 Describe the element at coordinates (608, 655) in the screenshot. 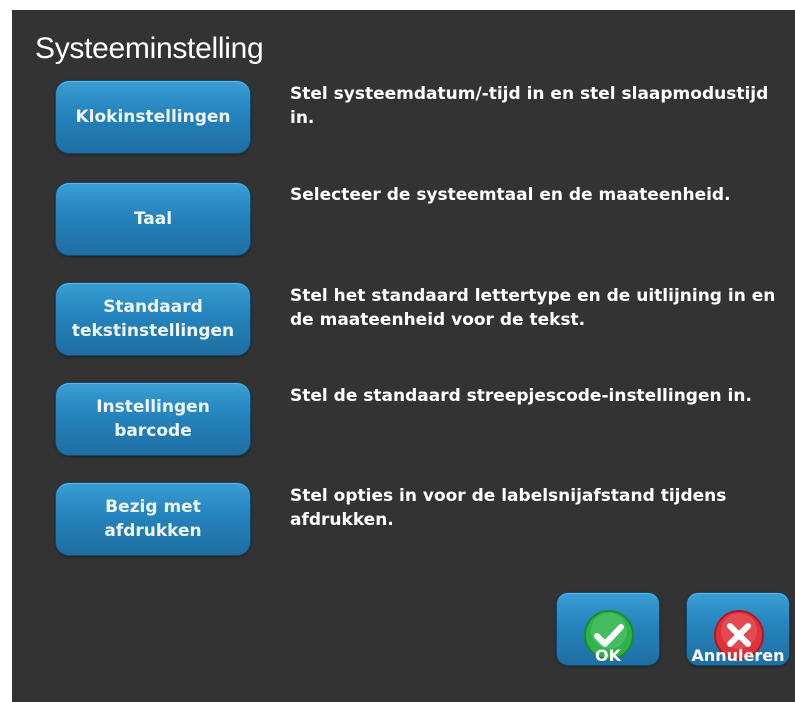

I see `ok-label: OK` at that location.